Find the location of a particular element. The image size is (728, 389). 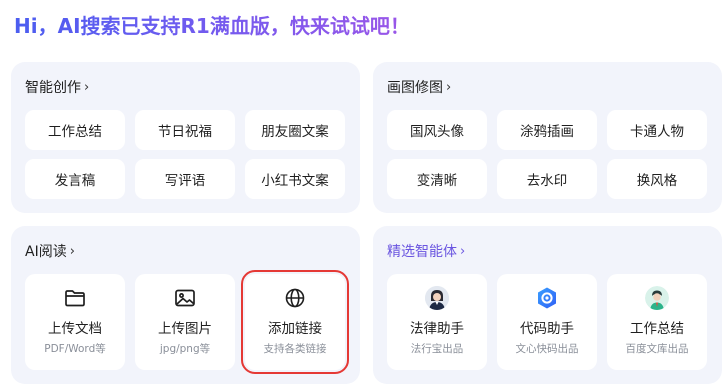

creation-card-title: 智能创作 › is located at coordinates (57, 88).